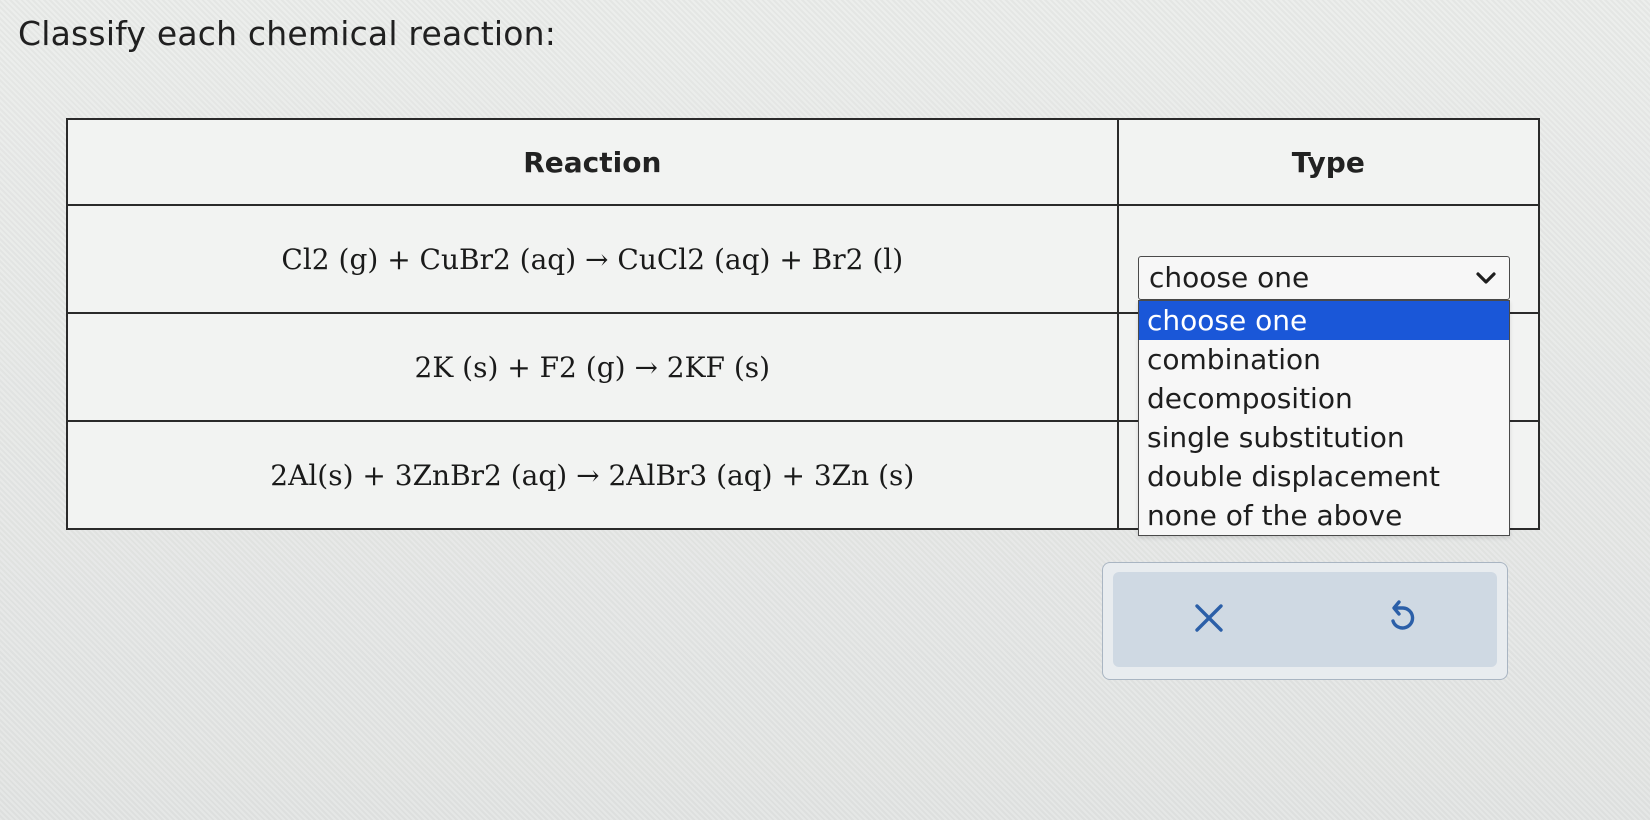 The image size is (1650, 820). What do you see at coordinates (1324, 398) in the screenshot?
I see `dropdown-option-decomposition: decomposition` at bounding box center [1324, 398].